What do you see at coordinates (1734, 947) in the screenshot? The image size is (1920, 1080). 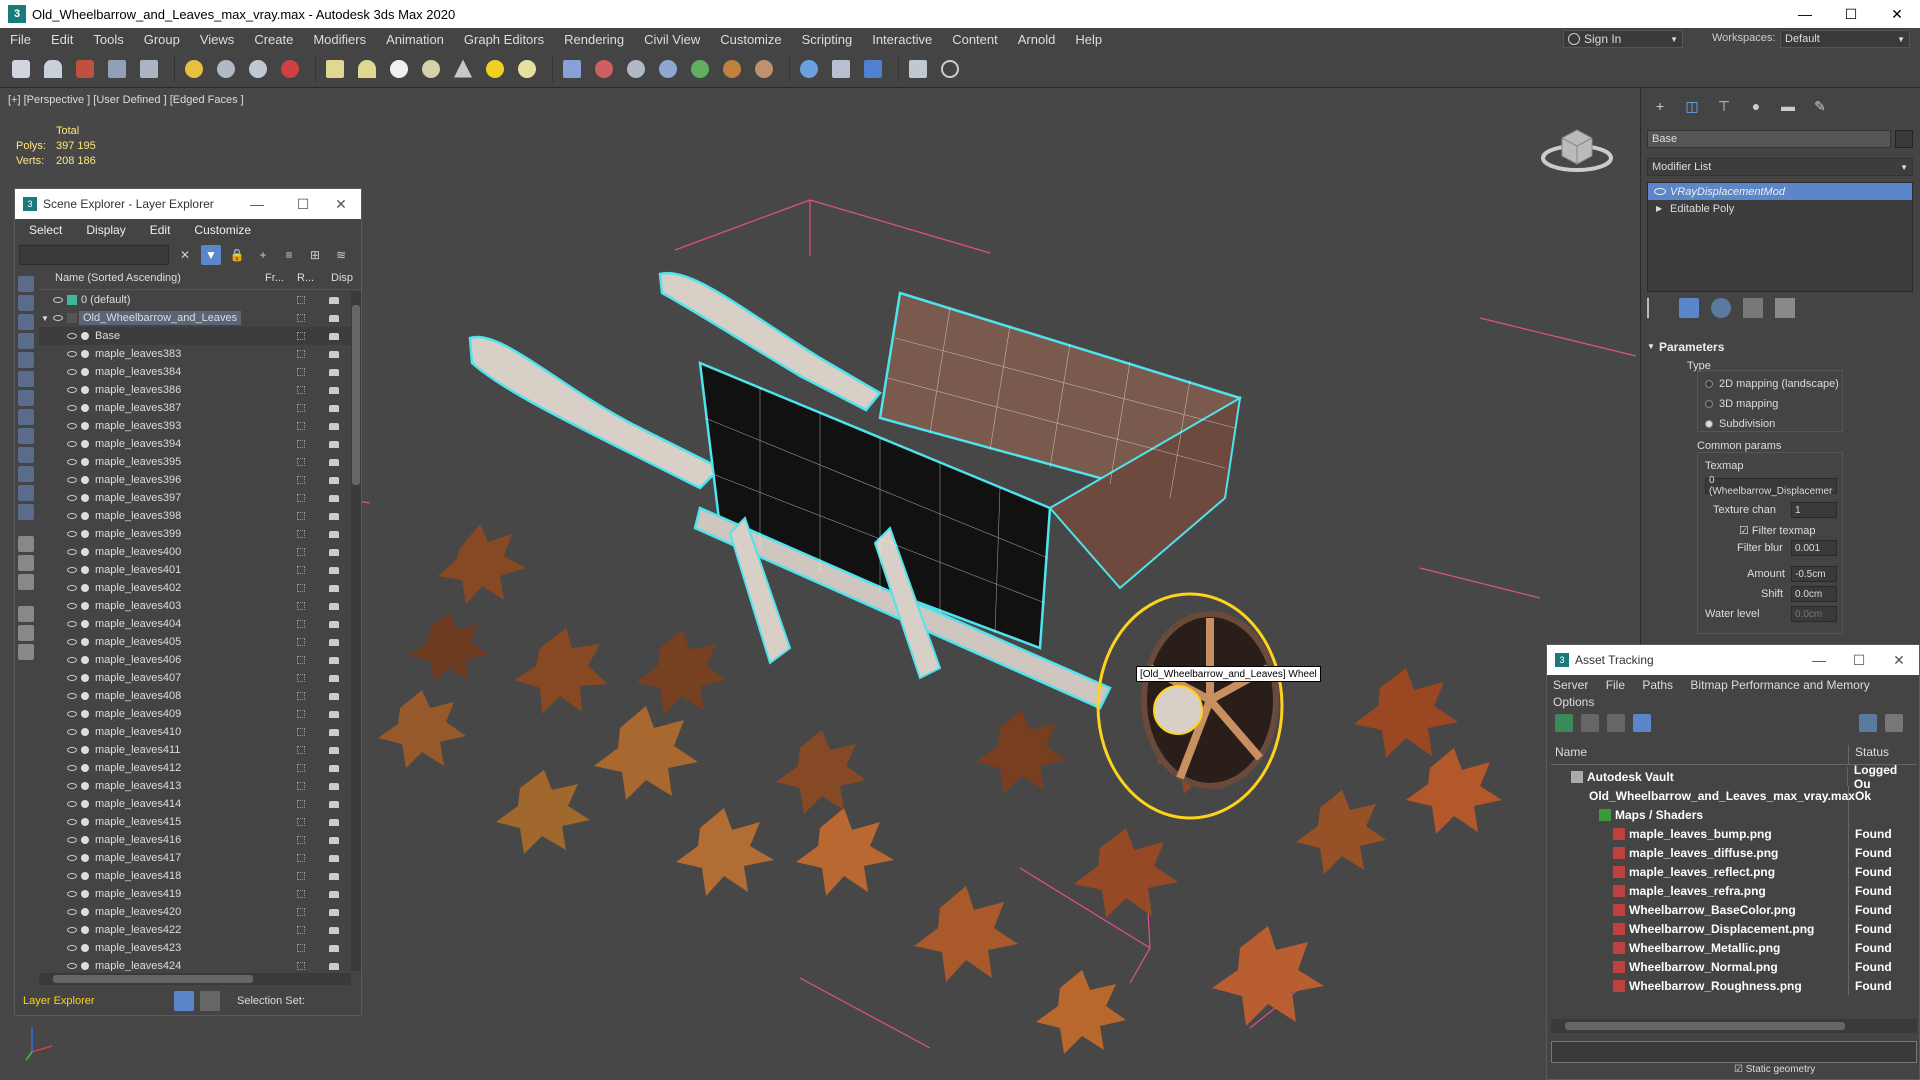 I see `asset-row: Wheelbarrow_Metallic.png Found` at bounding box center [1734, 947].